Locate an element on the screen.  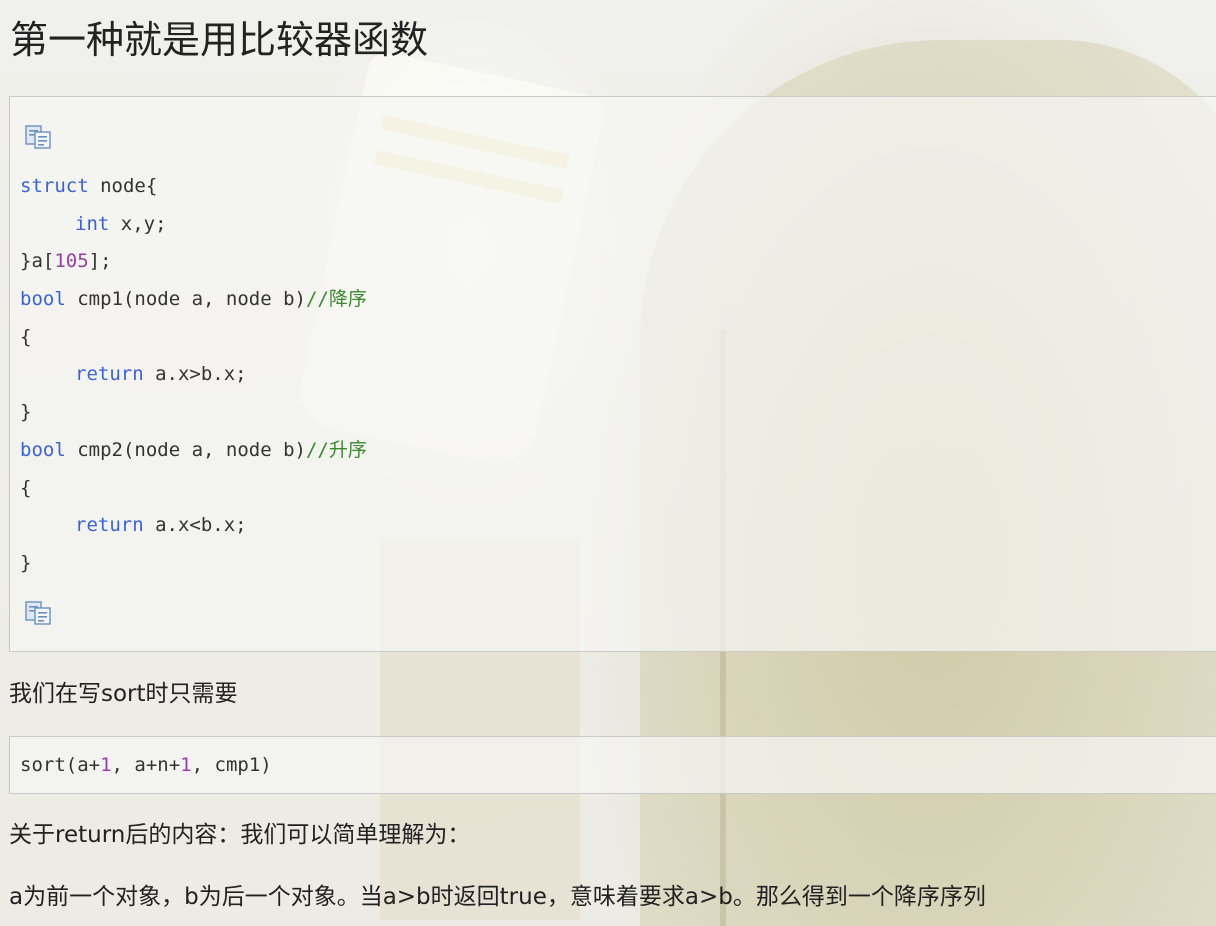
code-line: return a.x>b.x; is located at coordinates (193, 375).